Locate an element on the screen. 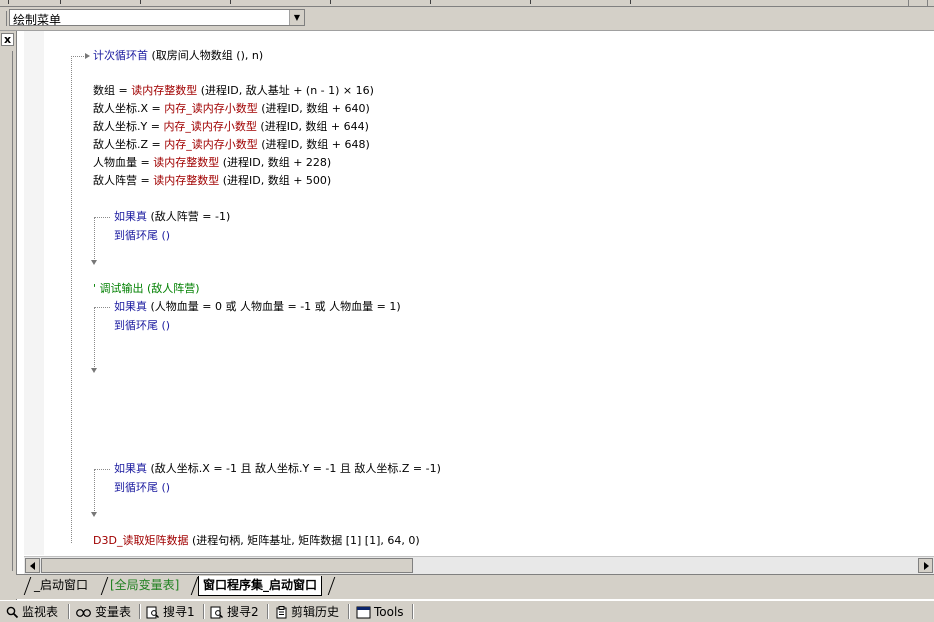  side-panel: x is located at coordinates (8, 316).